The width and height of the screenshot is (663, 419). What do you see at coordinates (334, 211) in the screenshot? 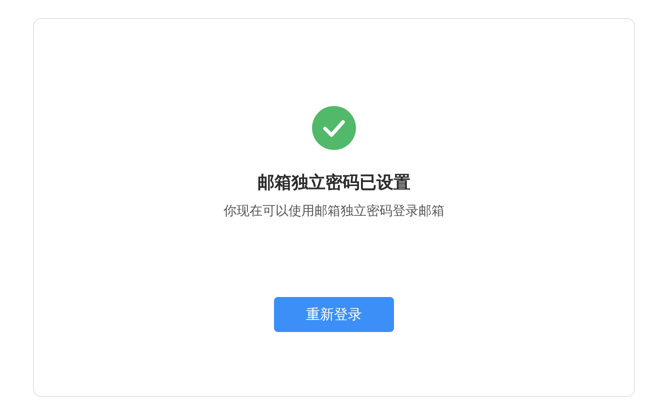
I see `result-message: 你现在可以使用邮箱独立密码登录邮箱` at bounding box center [334, 211].